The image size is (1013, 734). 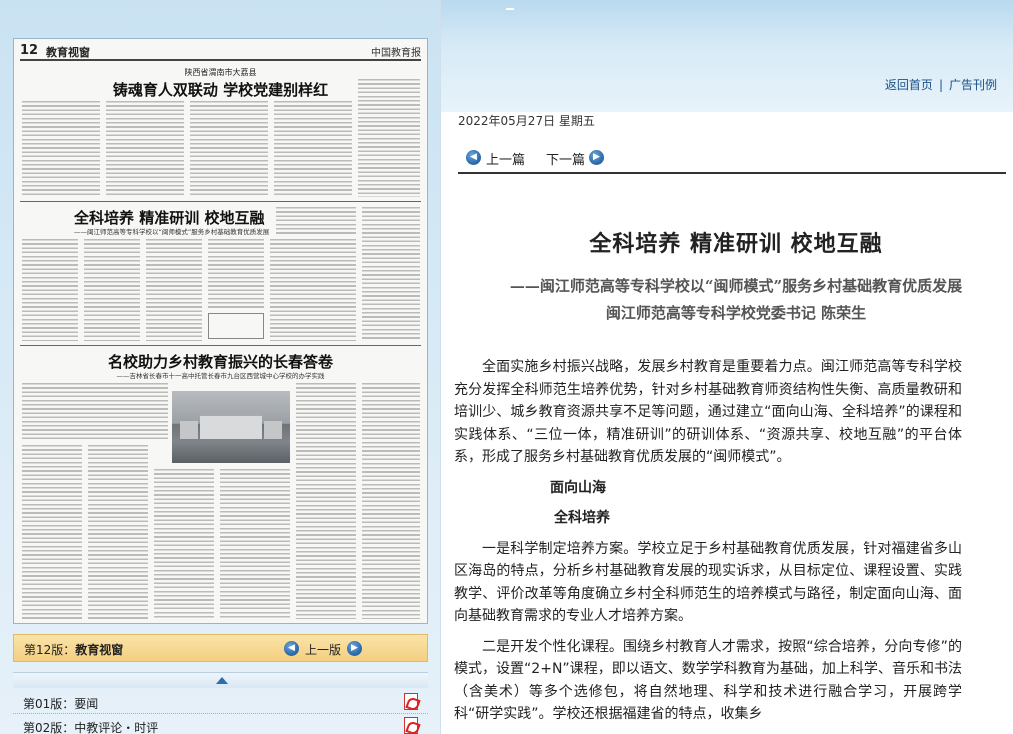 What do you see at coordinates (220, 702) in the screenshot?
I see `edition-list-item: 第01版：要闻` at bounding box center [220, 702].